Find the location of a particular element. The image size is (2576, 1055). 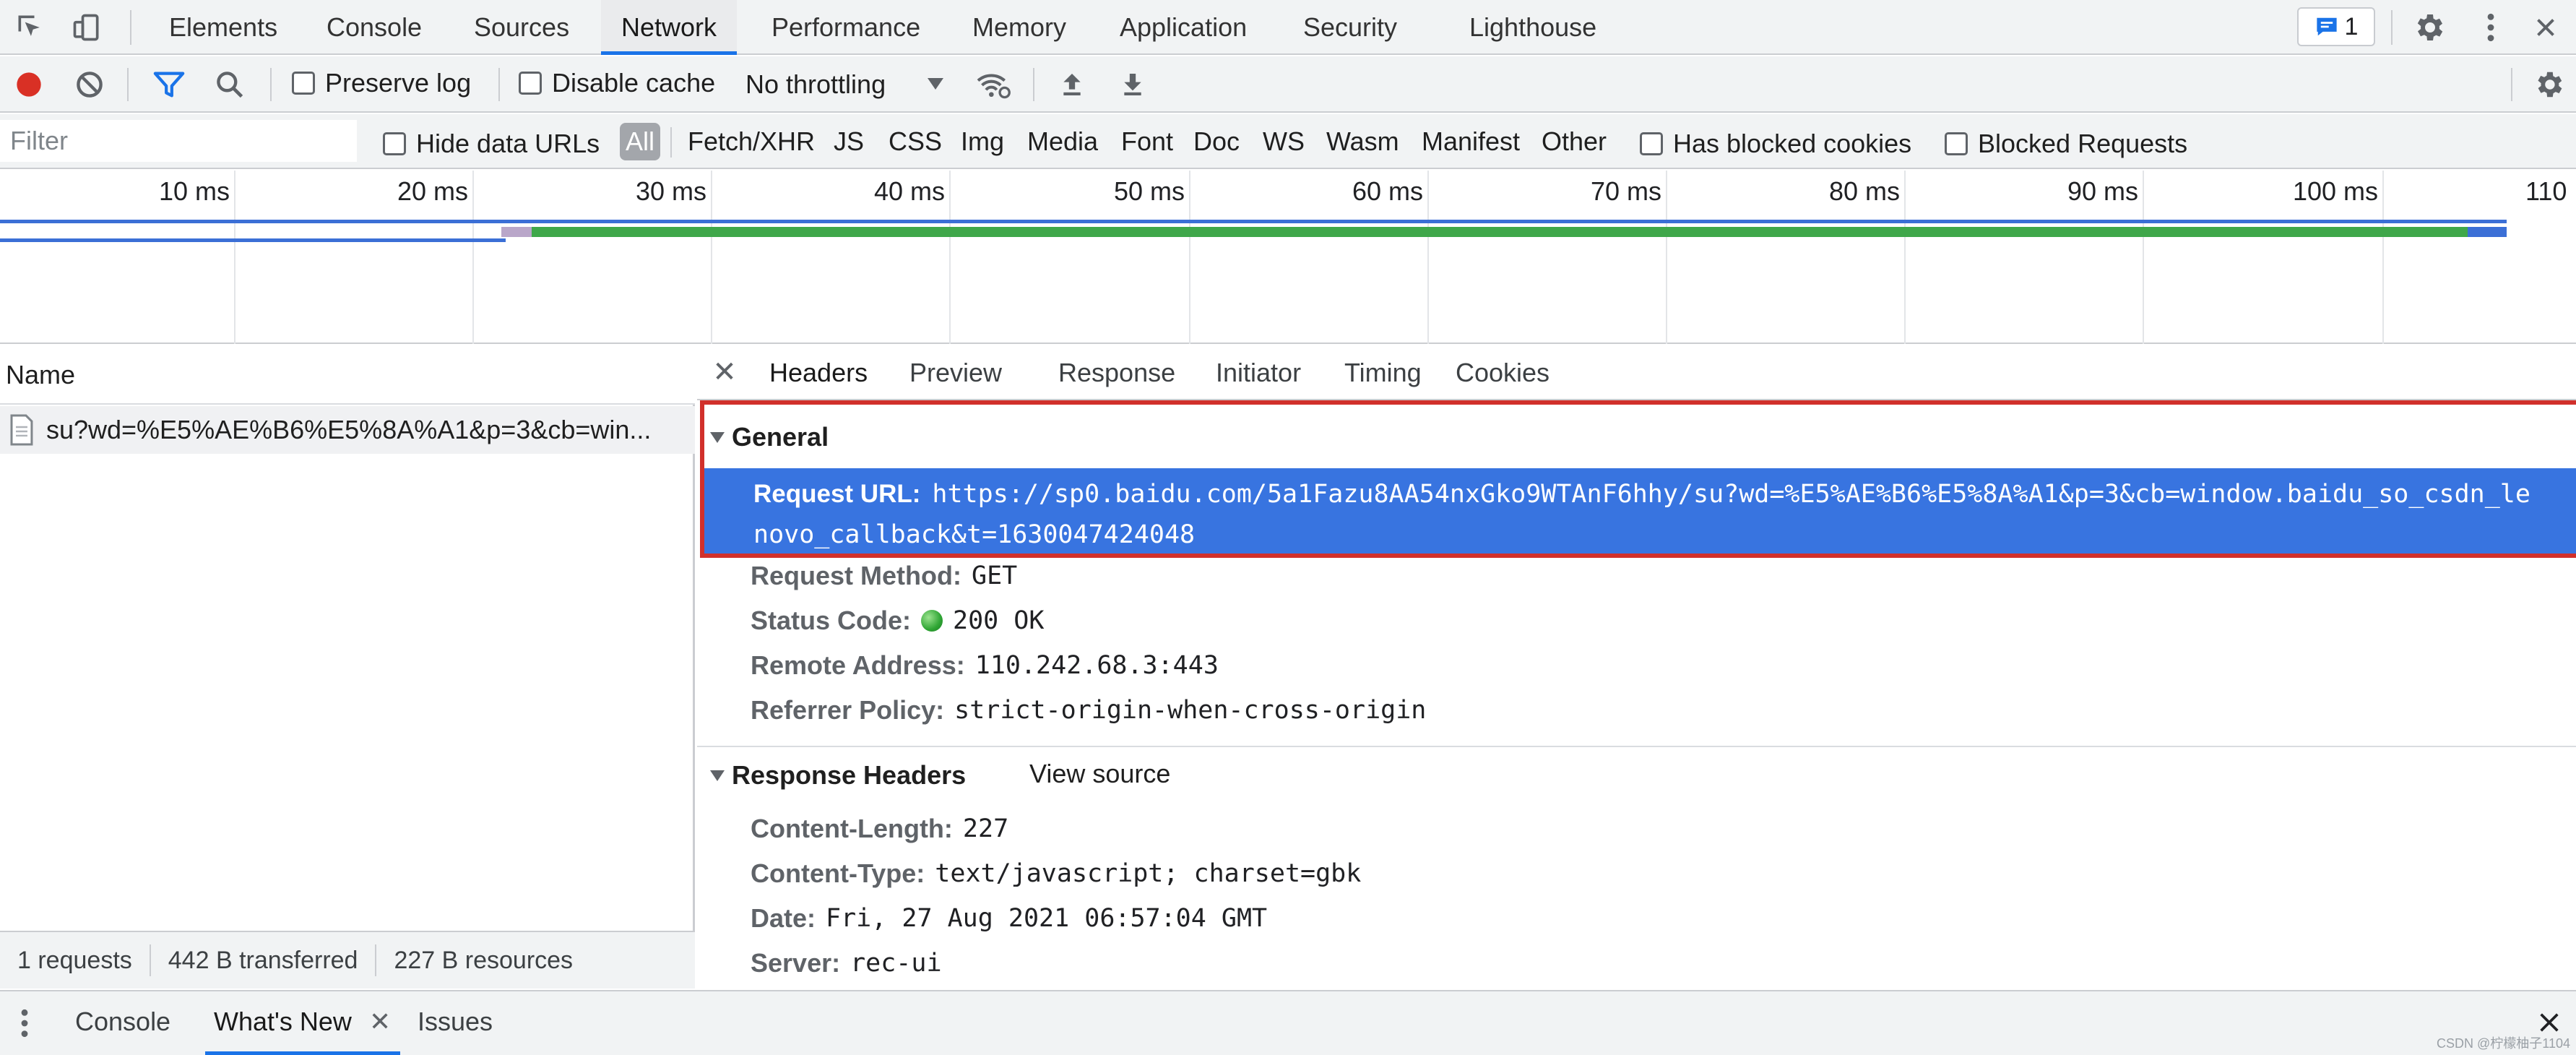

tick-label: 70 ms is located at coordinates (1625, 191).